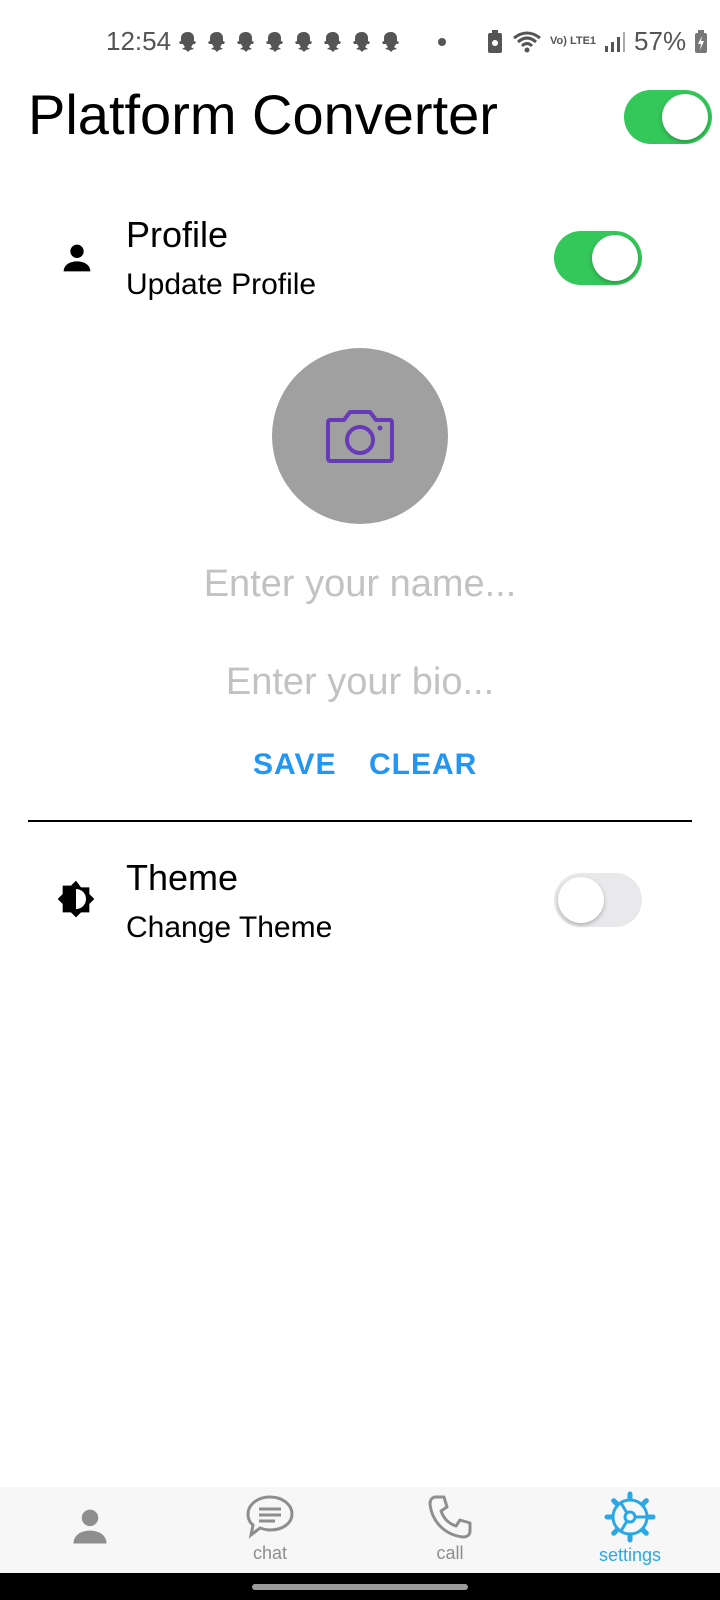  Describe the element at coordinates (139, 41) in the screenshot. I see `status-time: 12:54` at that location.